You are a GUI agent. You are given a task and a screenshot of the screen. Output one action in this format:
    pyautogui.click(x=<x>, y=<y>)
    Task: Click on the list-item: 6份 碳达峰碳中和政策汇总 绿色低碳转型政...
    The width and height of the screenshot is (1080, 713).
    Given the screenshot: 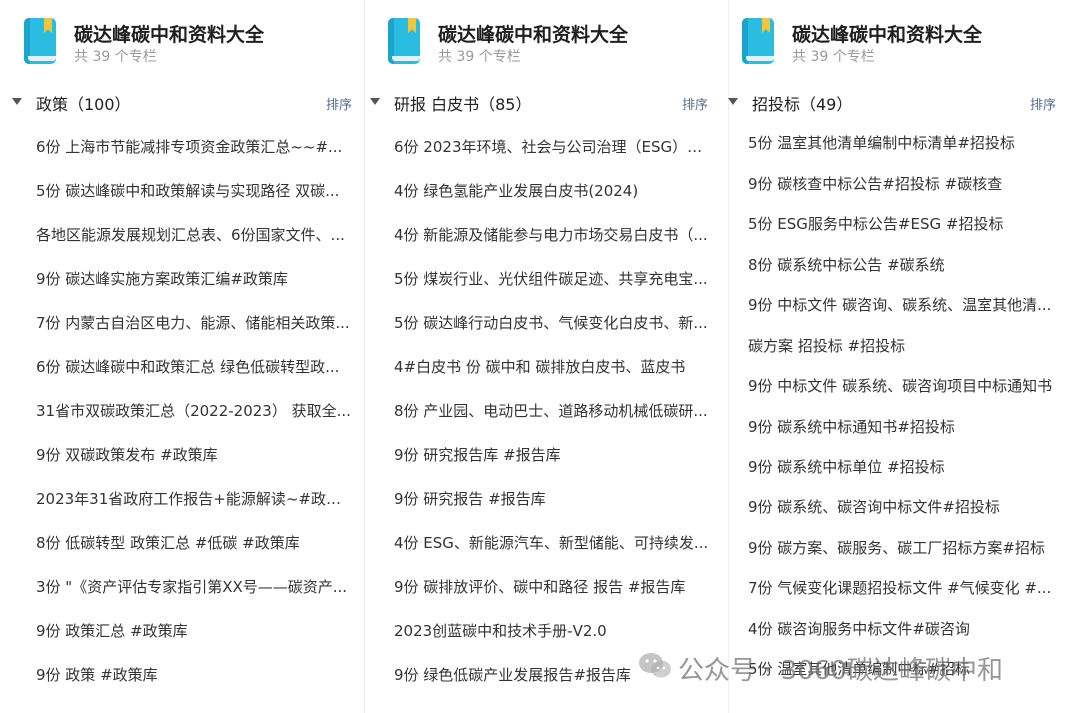 What is the action you would take?
    pyautogui.click(x=195, y=366)
    